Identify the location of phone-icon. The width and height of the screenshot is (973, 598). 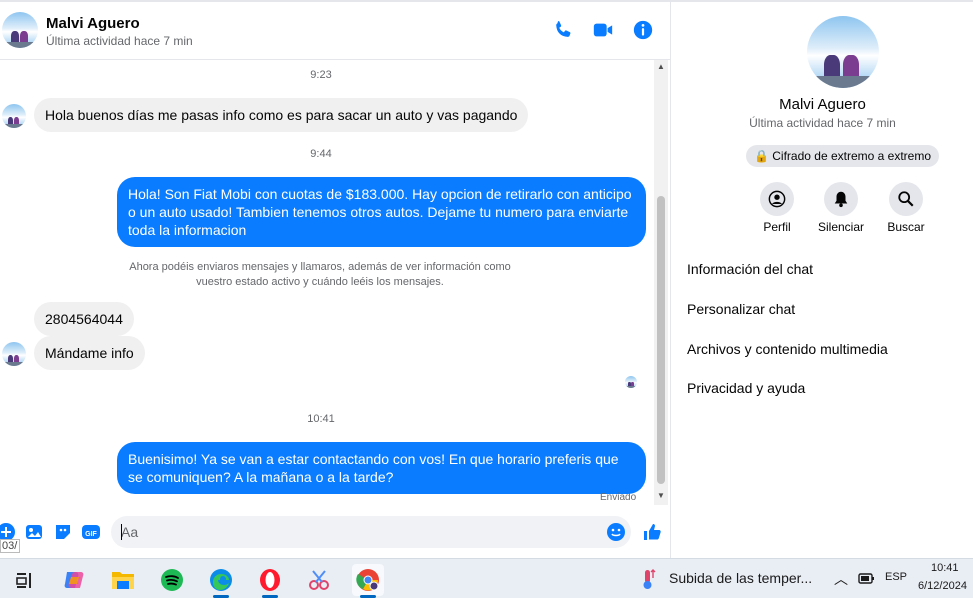
(563, 30).